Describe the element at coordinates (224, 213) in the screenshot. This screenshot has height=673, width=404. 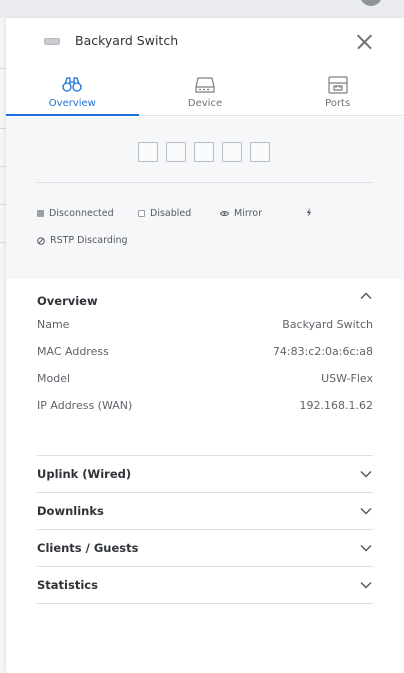
I see `eye-icon` at that location.